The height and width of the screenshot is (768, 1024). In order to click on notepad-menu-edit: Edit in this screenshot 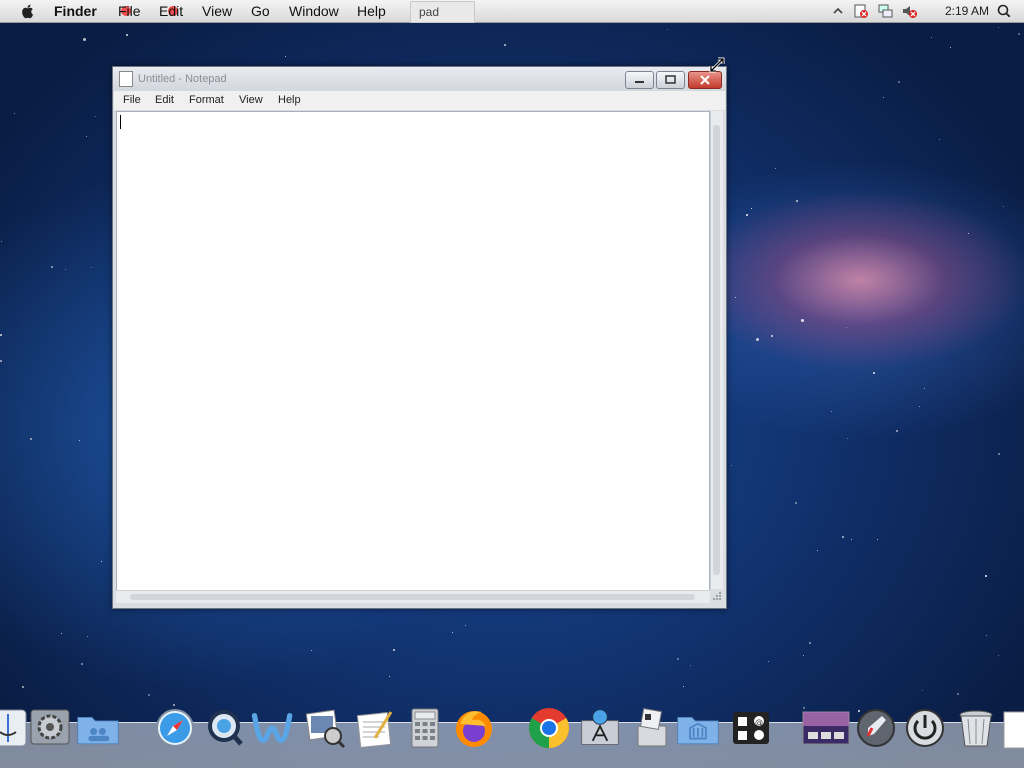, I will do `click(164, 100)`.